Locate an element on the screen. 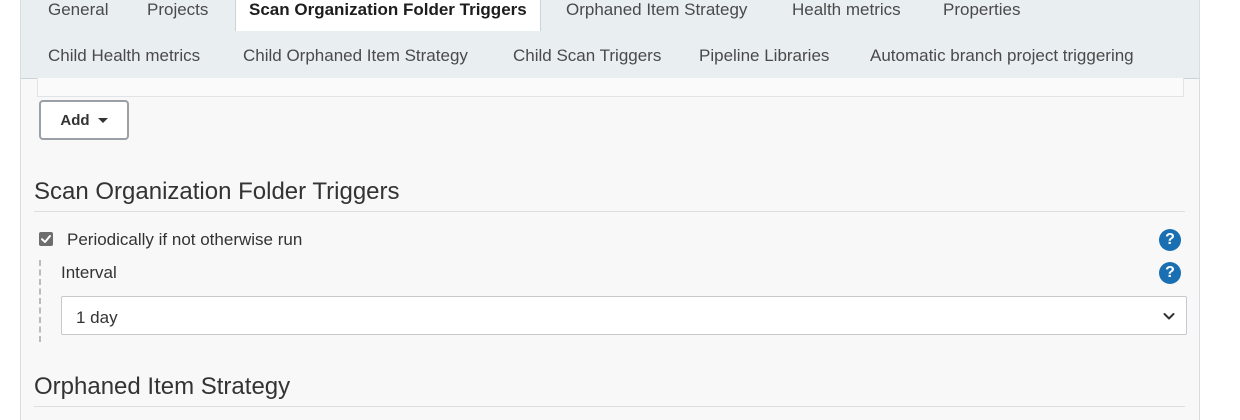  tab-projects: Projects is located at coordinates (177, 10).